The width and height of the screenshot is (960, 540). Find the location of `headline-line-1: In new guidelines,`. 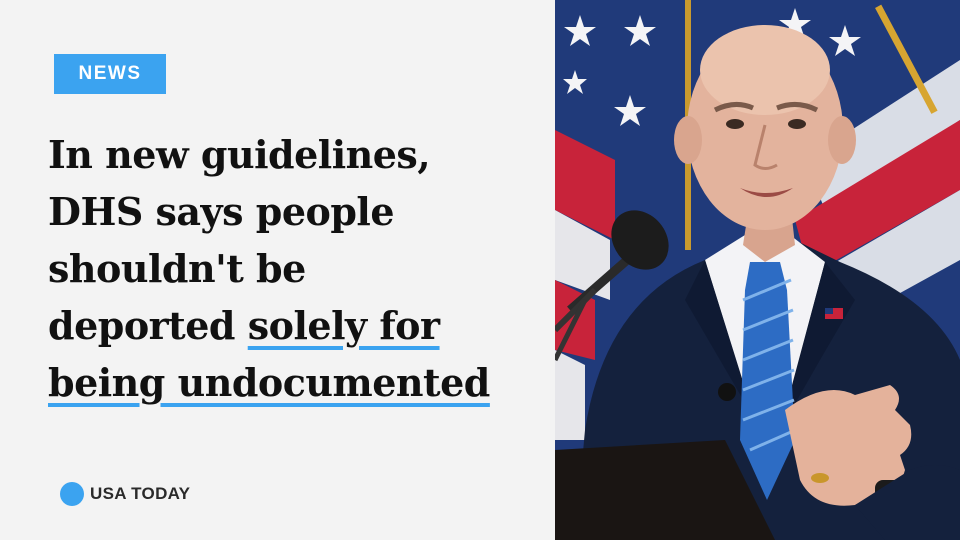

headline-line-1: In new guidelines, is located at coordinates (239, 154).